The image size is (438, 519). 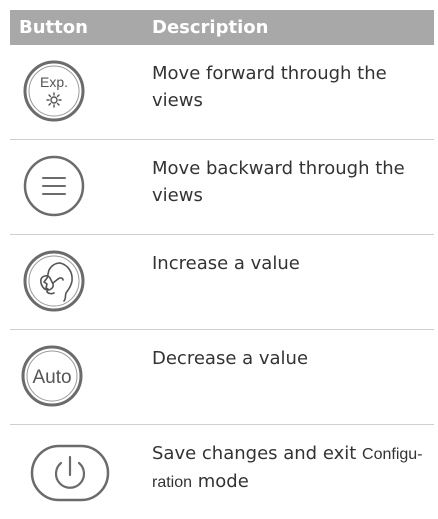 What do you see at coordinates (220, 481) in the screenshot?
I see `description-text-end: mode` at bounding box center [220, 481].